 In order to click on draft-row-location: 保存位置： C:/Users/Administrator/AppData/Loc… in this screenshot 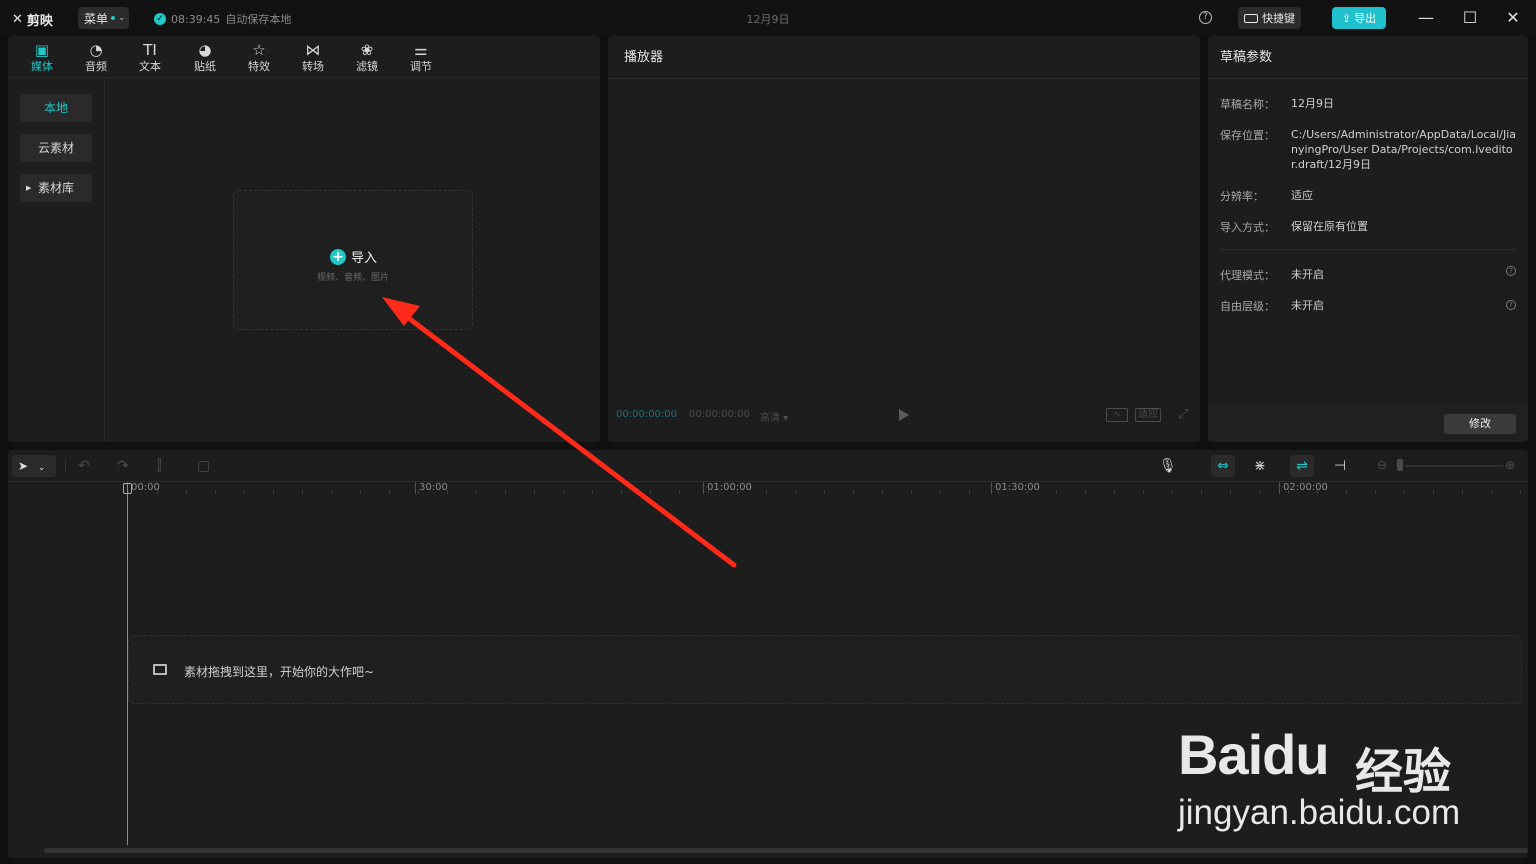, I will do `click(1369, 149)`.